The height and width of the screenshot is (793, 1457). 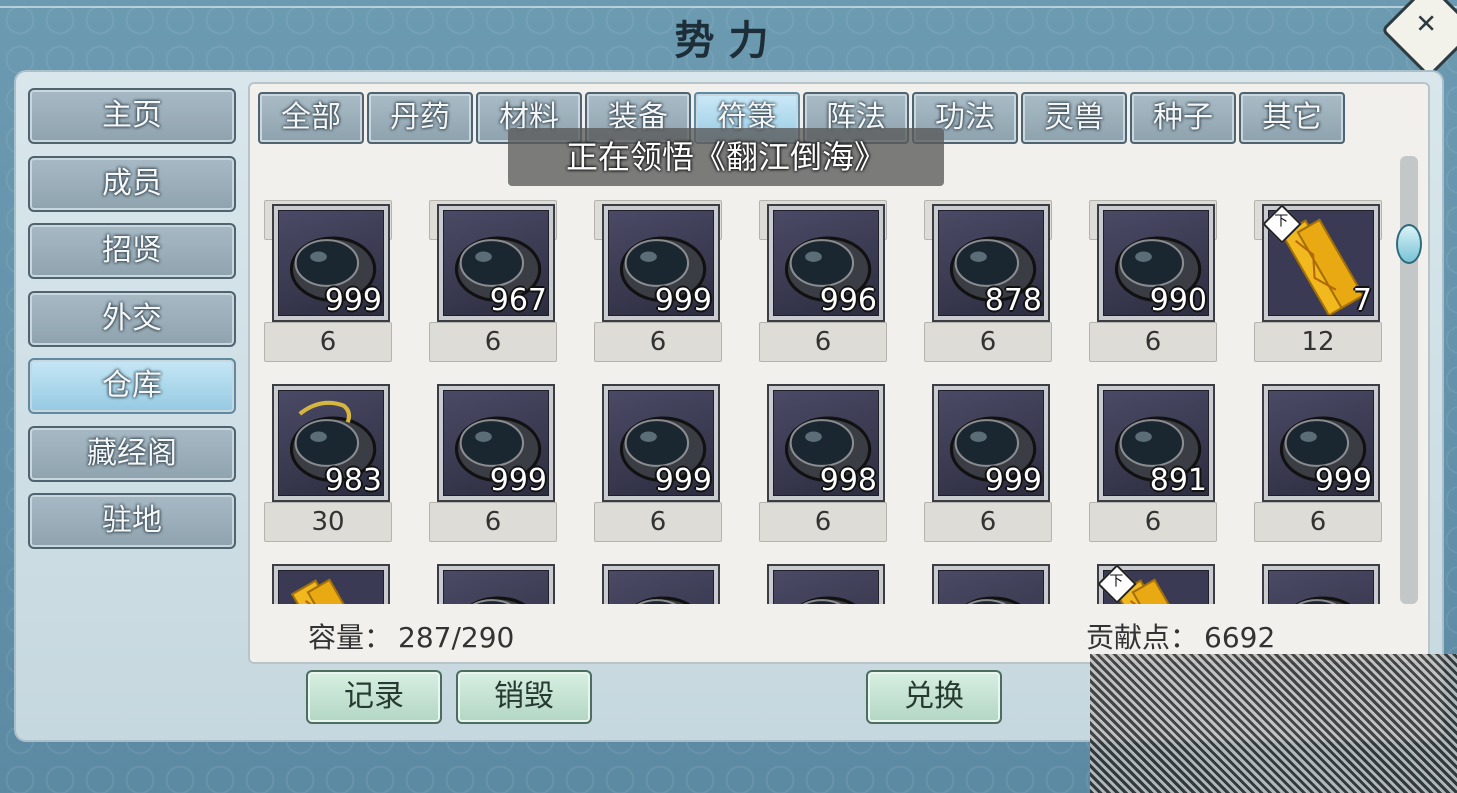 I want to click on item-price: 30, so click(x=328, y=522).